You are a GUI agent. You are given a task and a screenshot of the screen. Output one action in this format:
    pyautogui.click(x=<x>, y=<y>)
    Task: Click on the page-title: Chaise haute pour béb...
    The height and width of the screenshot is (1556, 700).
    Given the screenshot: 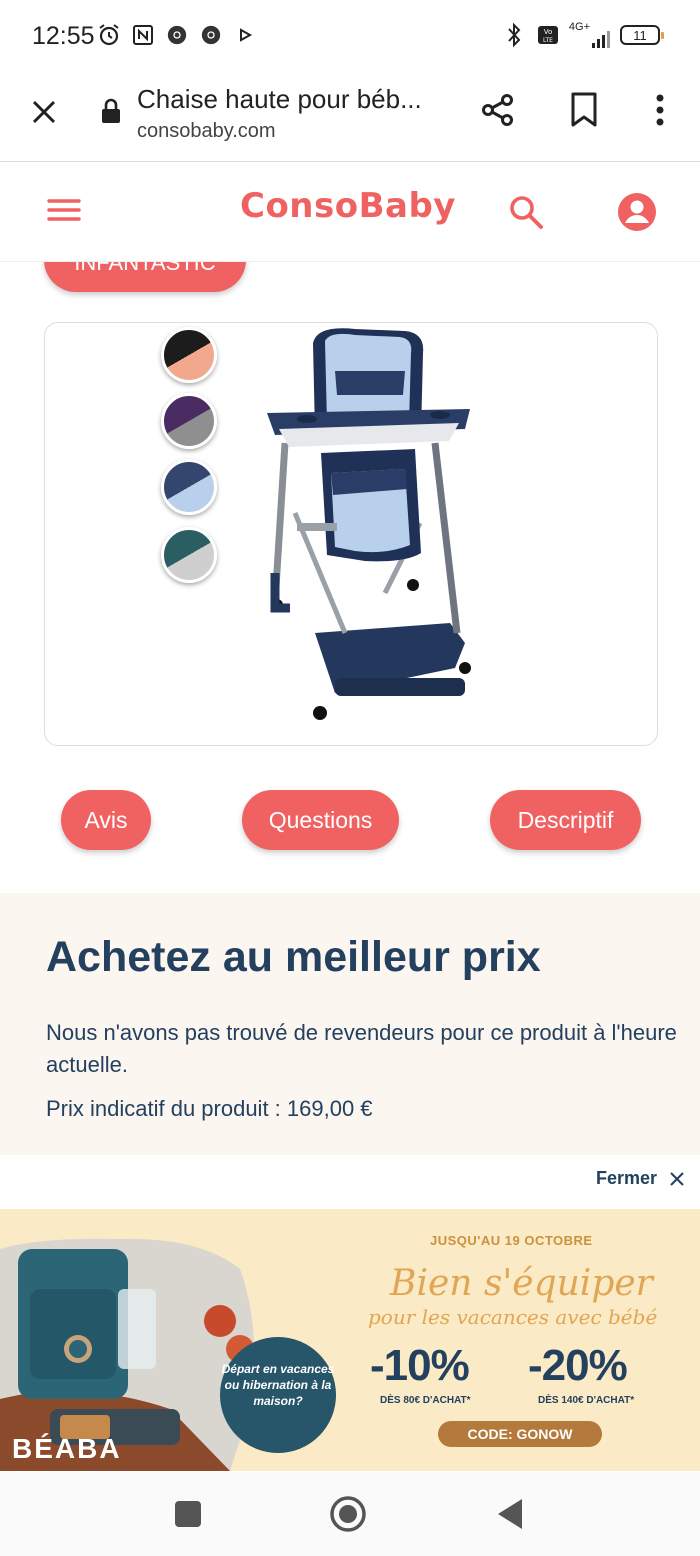 What is the action you would take?
    pyautogui.click(x=279, y=99)
    